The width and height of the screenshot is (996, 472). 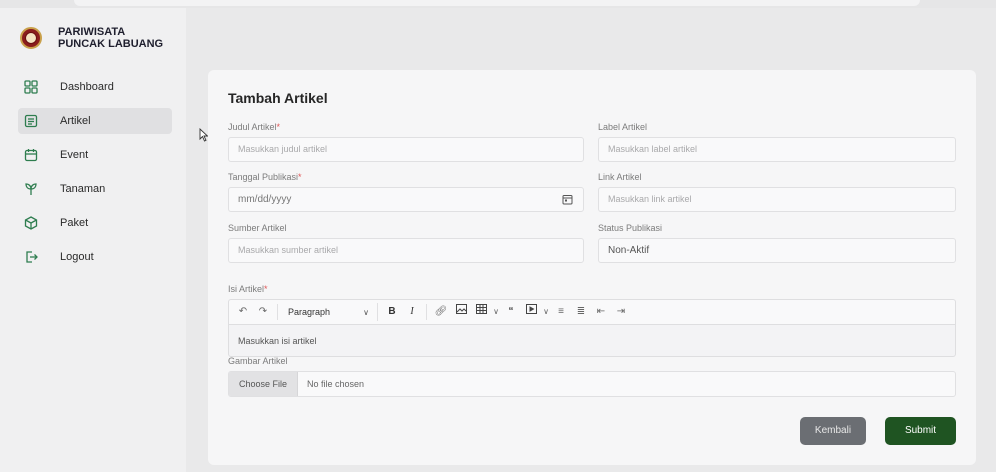 What do you see at coordinates (561, 312) in the screenshot?
I see `bulleted-list-icon: ≡` at bounding box center [561, 312].